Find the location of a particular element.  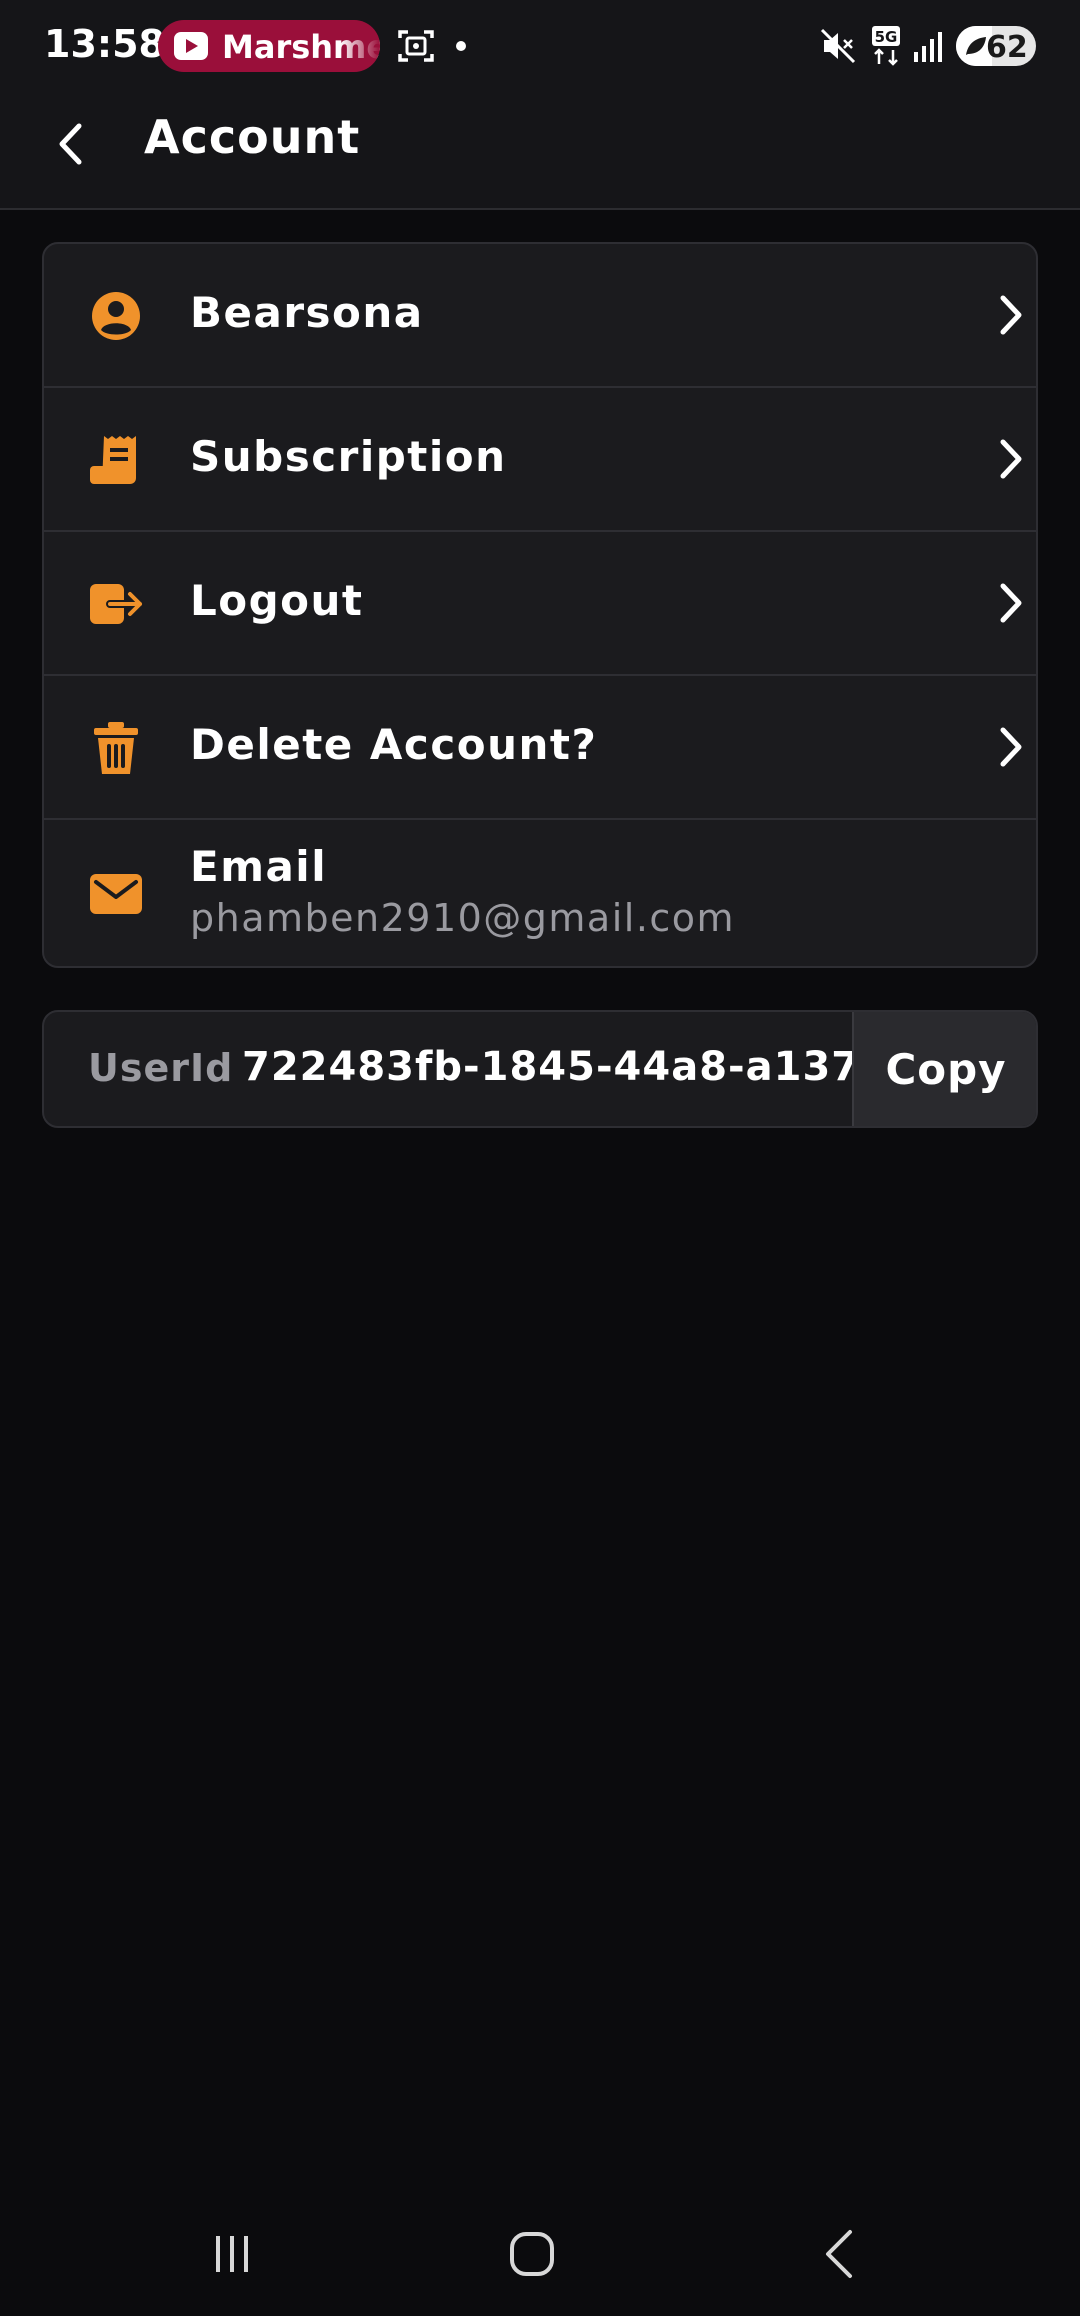

menu-item-label: Bearsona is located at coordinates (307, 312).